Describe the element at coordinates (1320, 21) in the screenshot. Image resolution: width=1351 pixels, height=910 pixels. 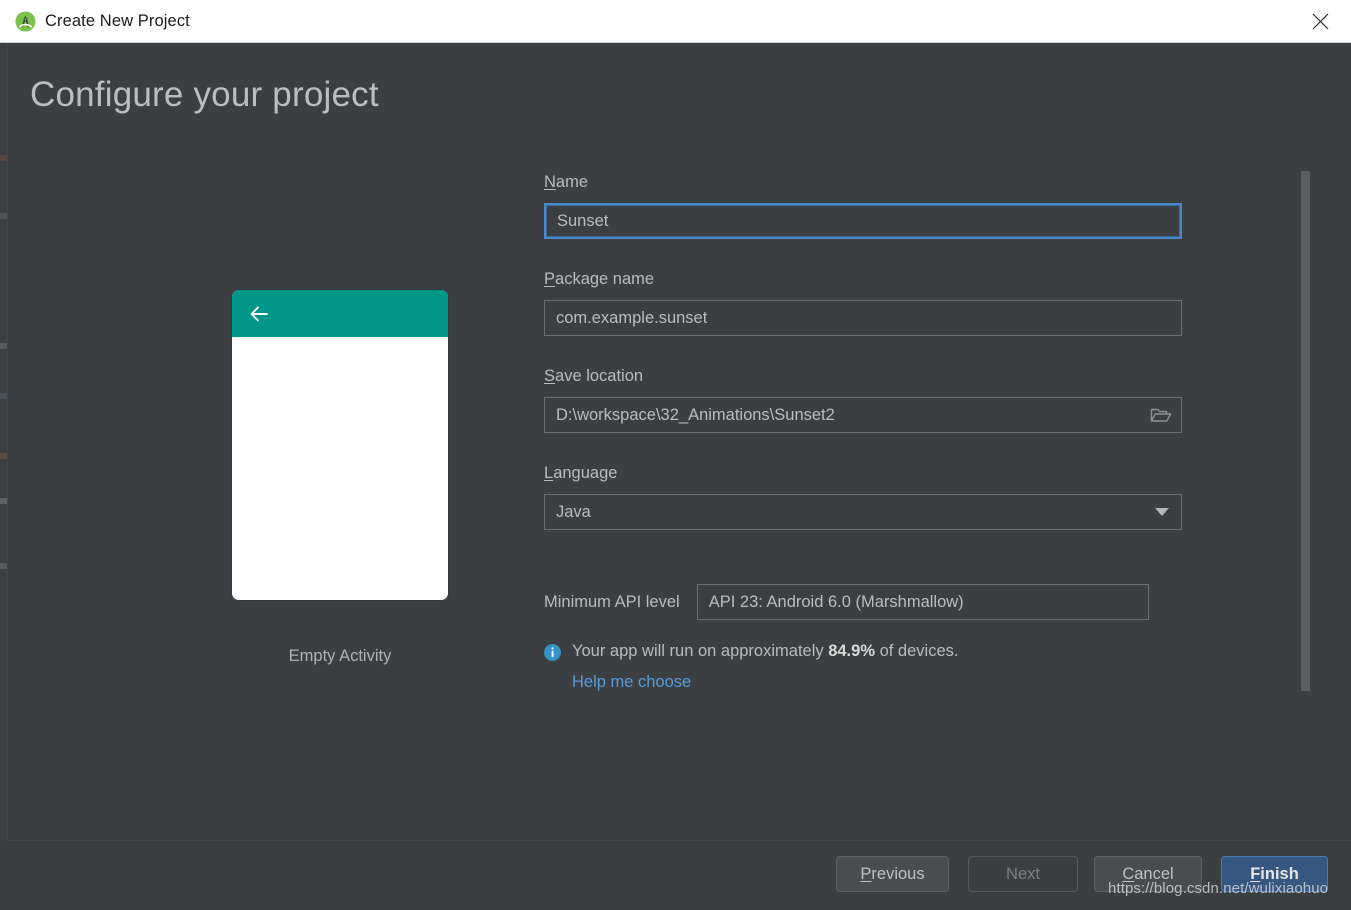
I see `close-icon` at that location.